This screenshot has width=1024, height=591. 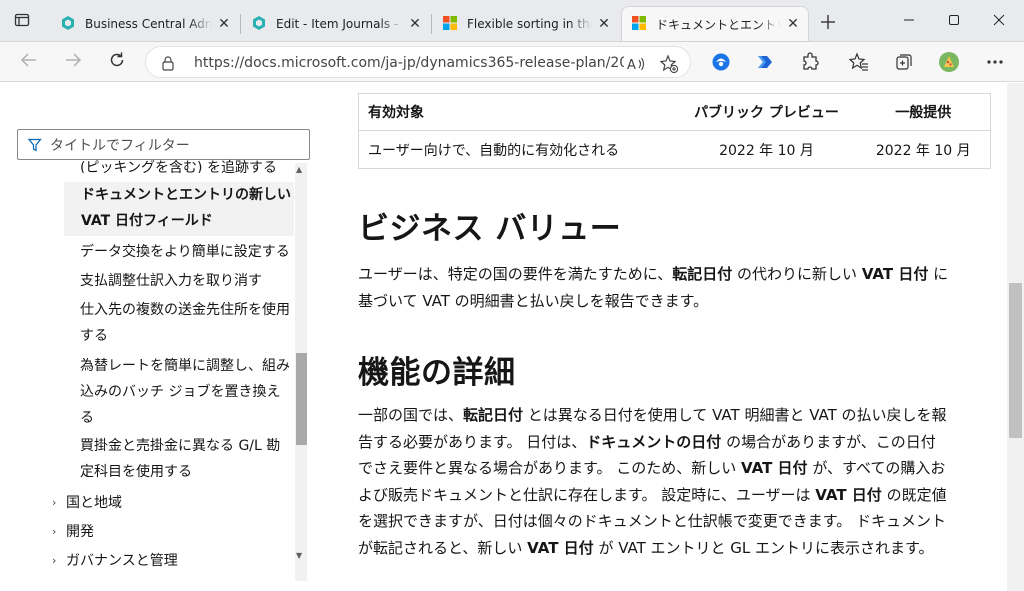 I want to click on tab-title: Business Central Admin, so click(x=148, y=24).